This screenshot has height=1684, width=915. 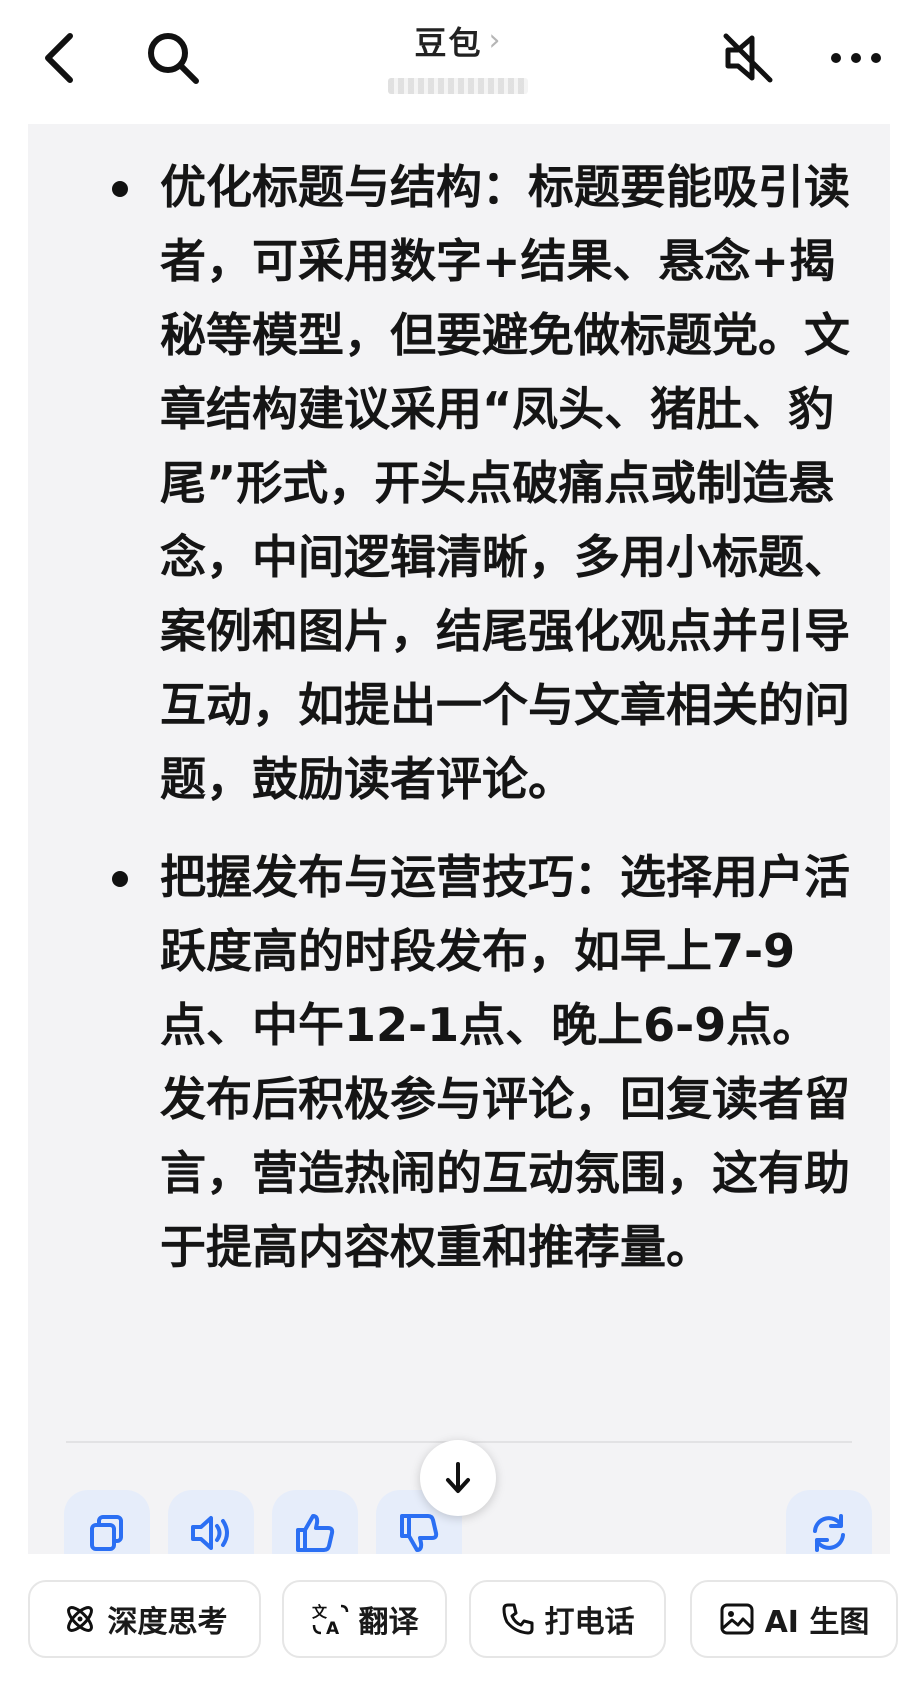 What do you see at coordinates (333, 1628) in the screenshot?
I see `svg-text: A` at bounding box center [333, 1628].